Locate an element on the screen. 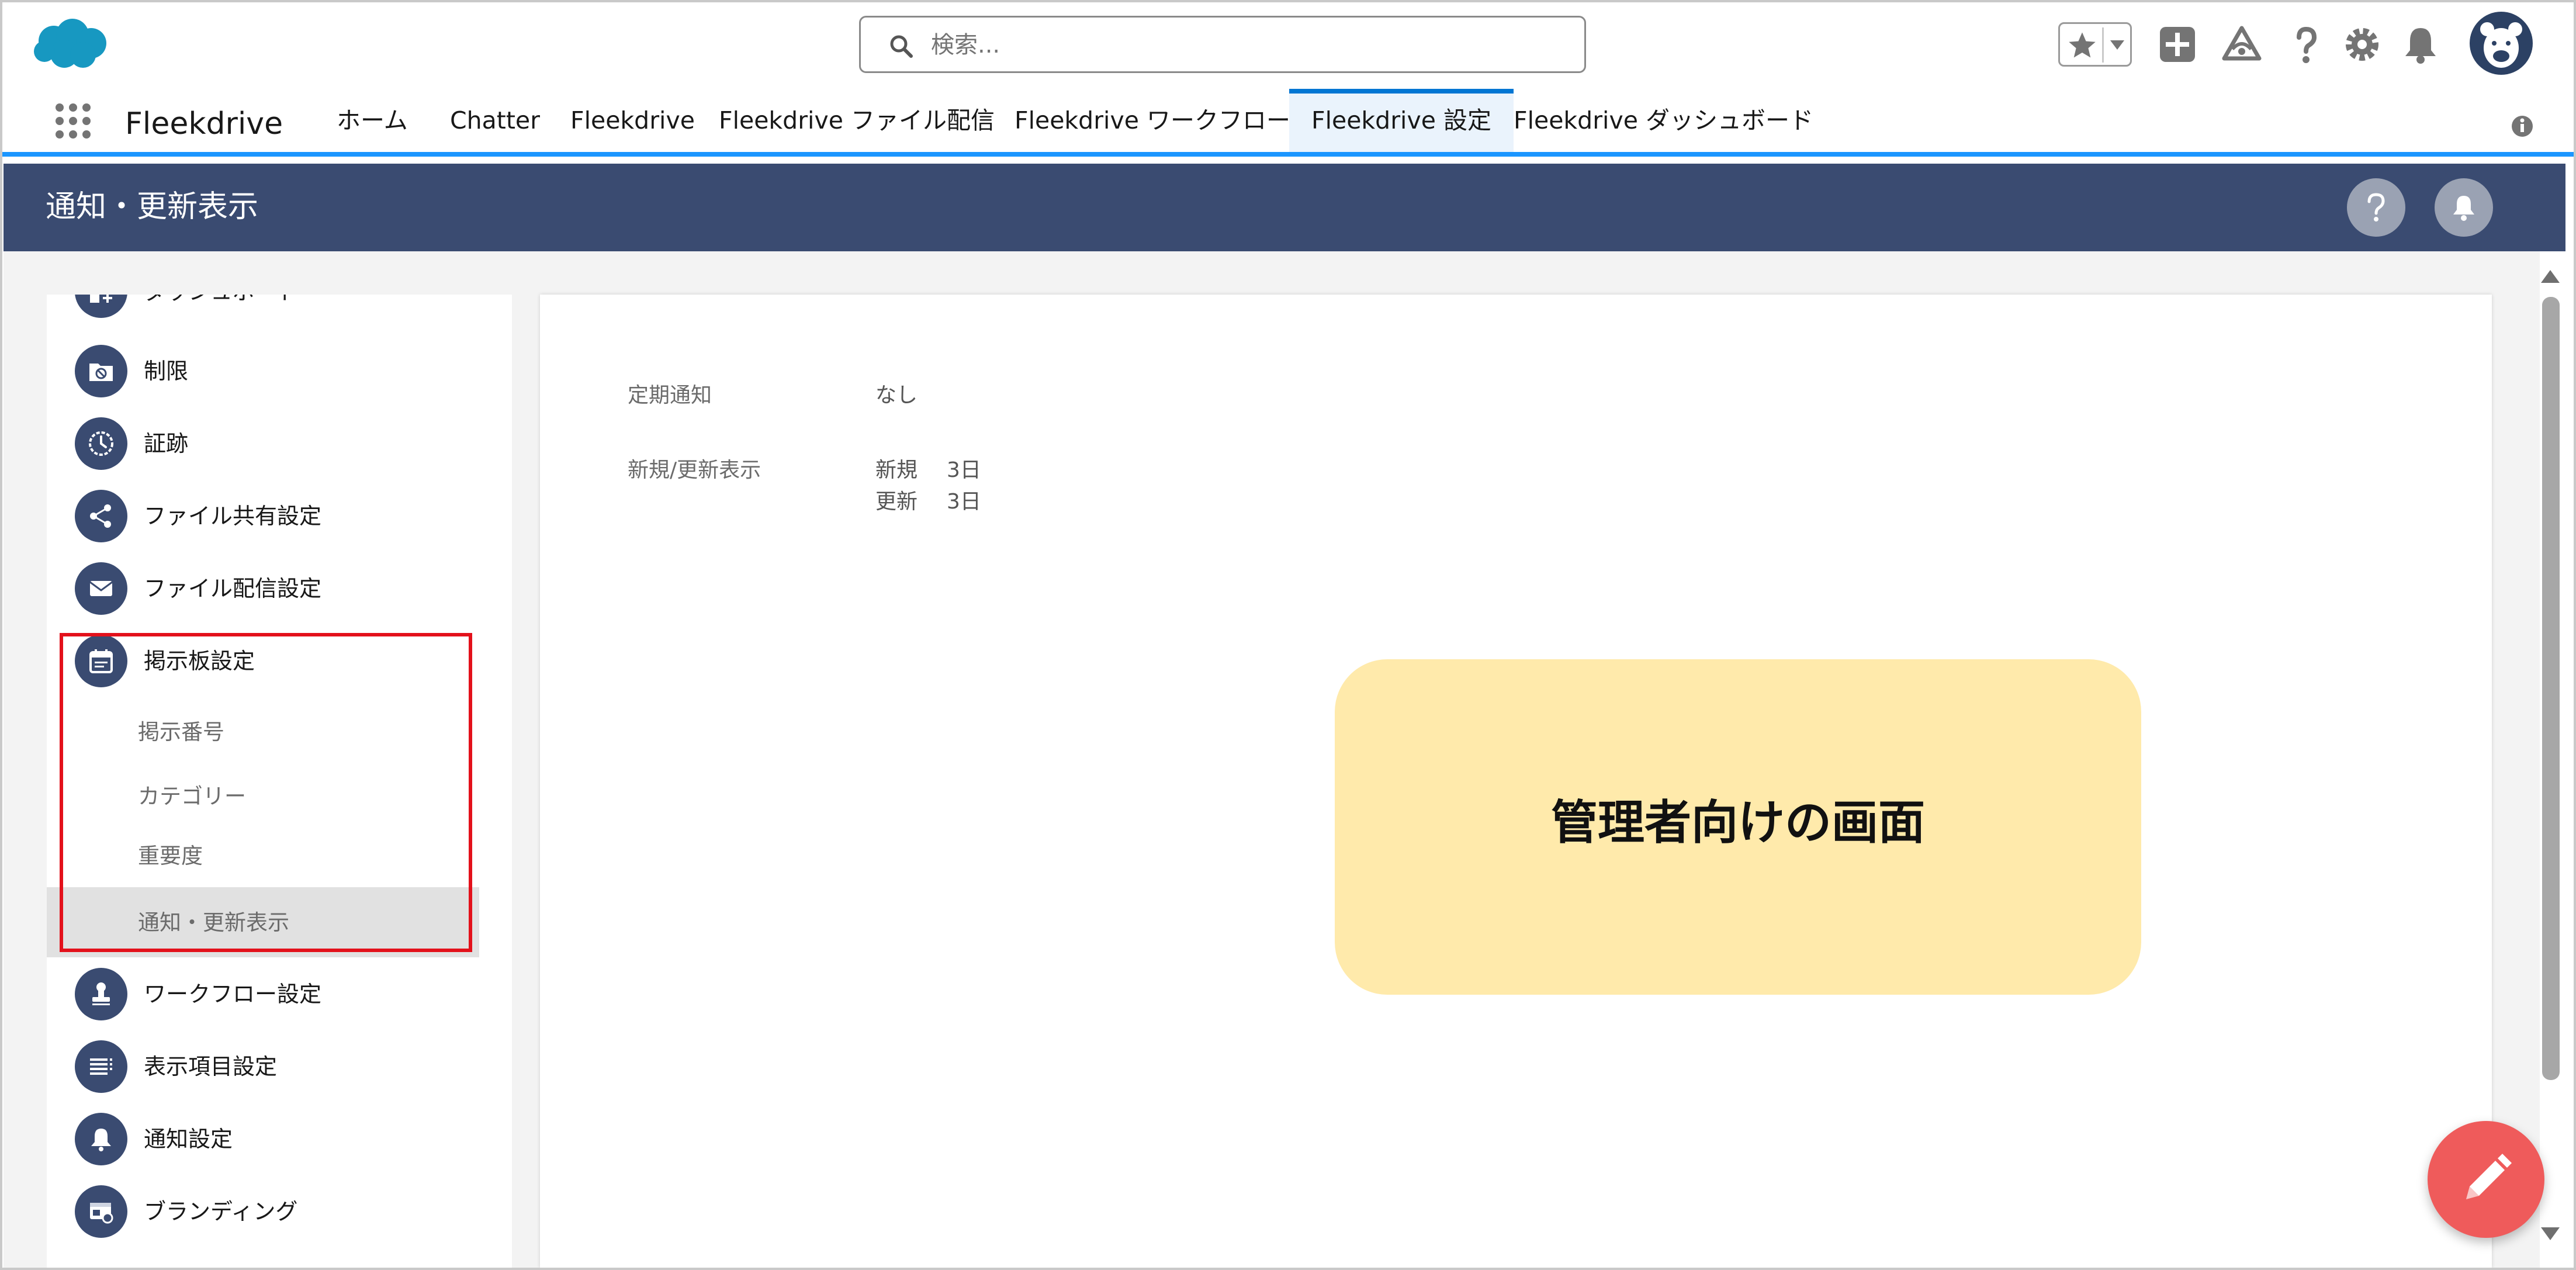  admin-note-callout: 管理者向けの画面 is located at coordinates (1738, 827).